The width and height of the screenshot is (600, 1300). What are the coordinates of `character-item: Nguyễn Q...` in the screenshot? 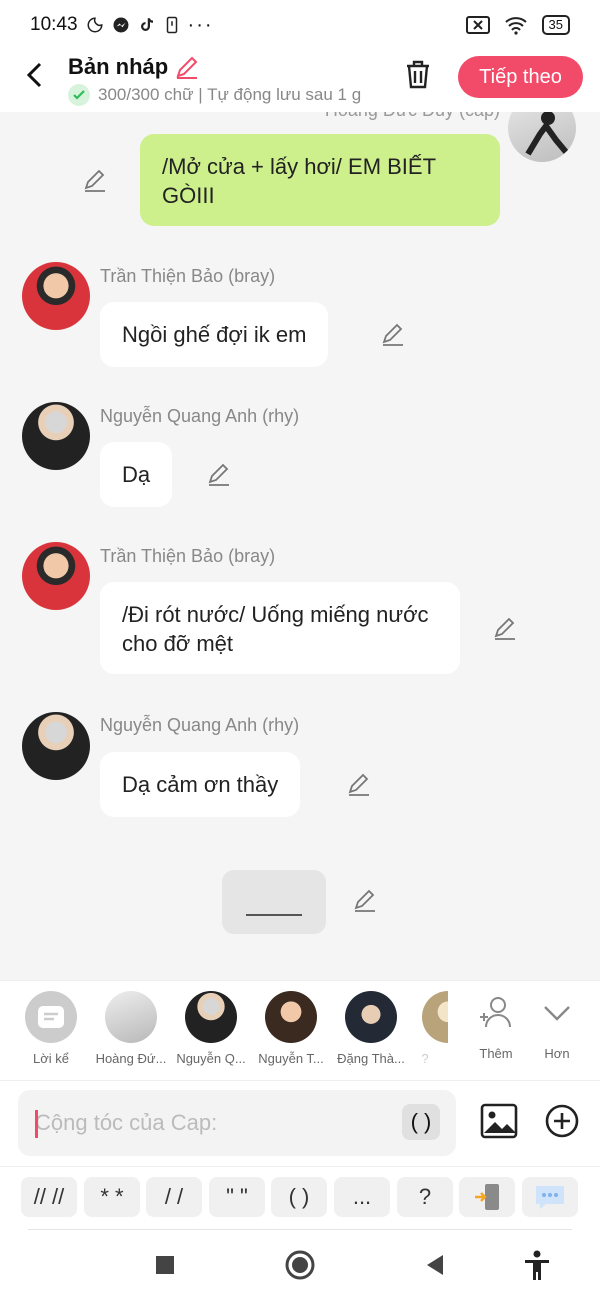 It's located at (211, 1028).